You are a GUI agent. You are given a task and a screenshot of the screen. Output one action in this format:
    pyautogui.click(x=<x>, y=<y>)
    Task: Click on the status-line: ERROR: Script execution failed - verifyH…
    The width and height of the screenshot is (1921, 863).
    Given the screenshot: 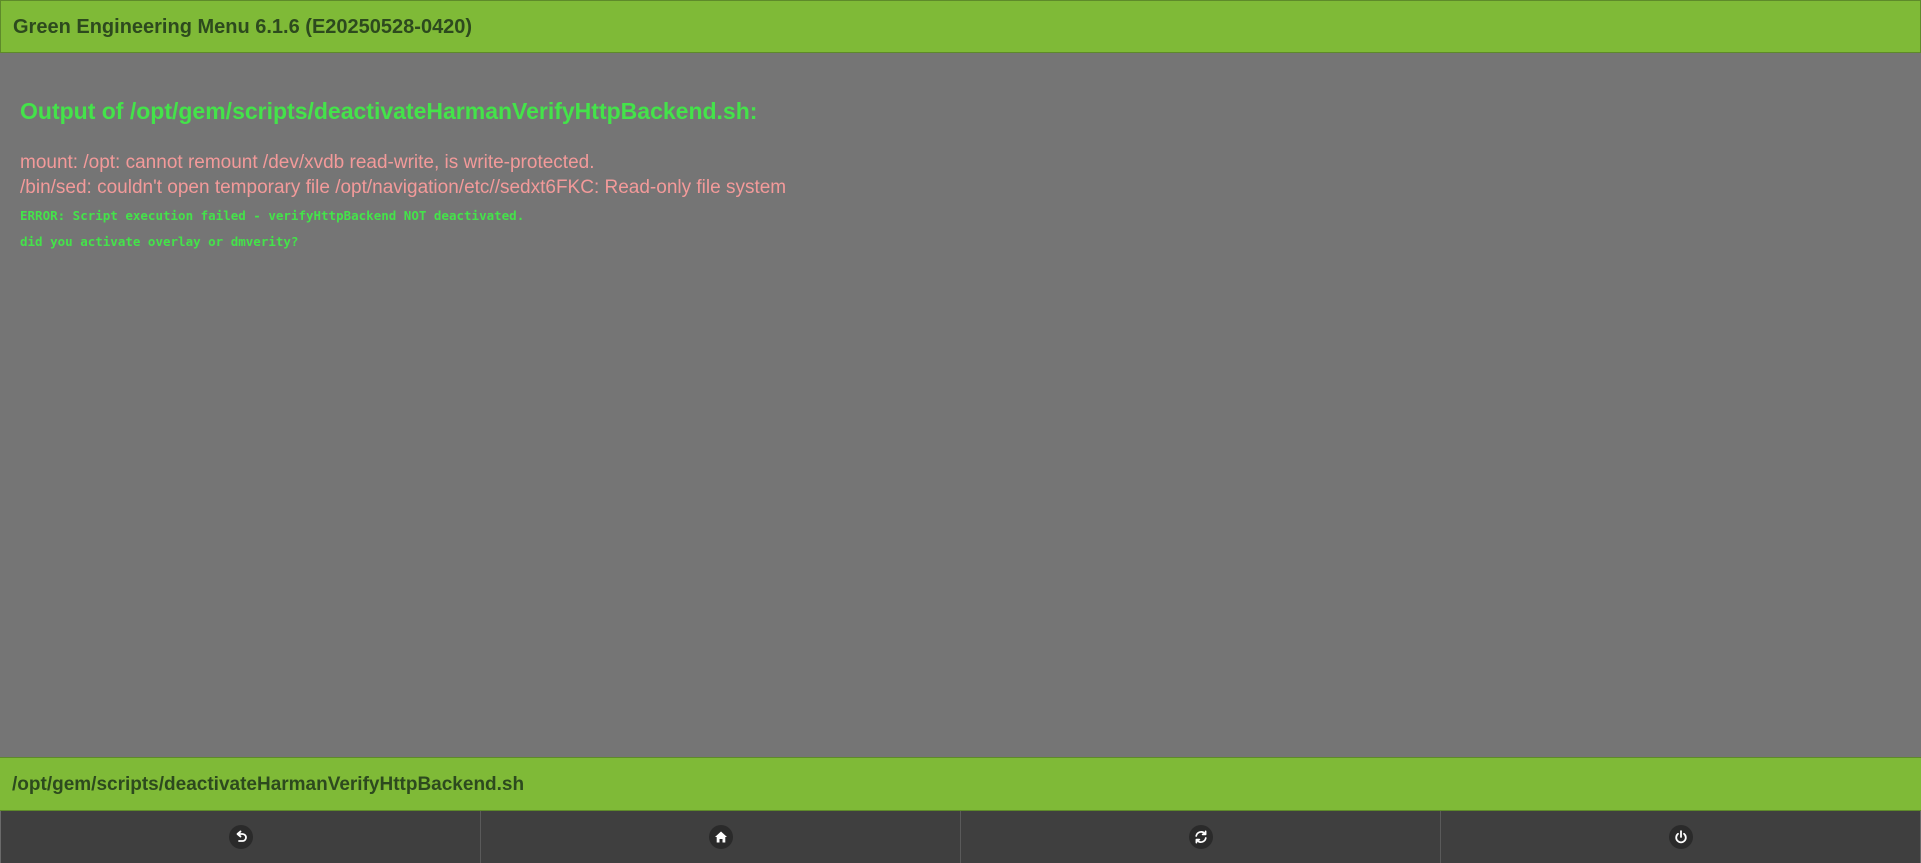 What is the action you would take?
    pyautogui.click(x=272, y=215)
    